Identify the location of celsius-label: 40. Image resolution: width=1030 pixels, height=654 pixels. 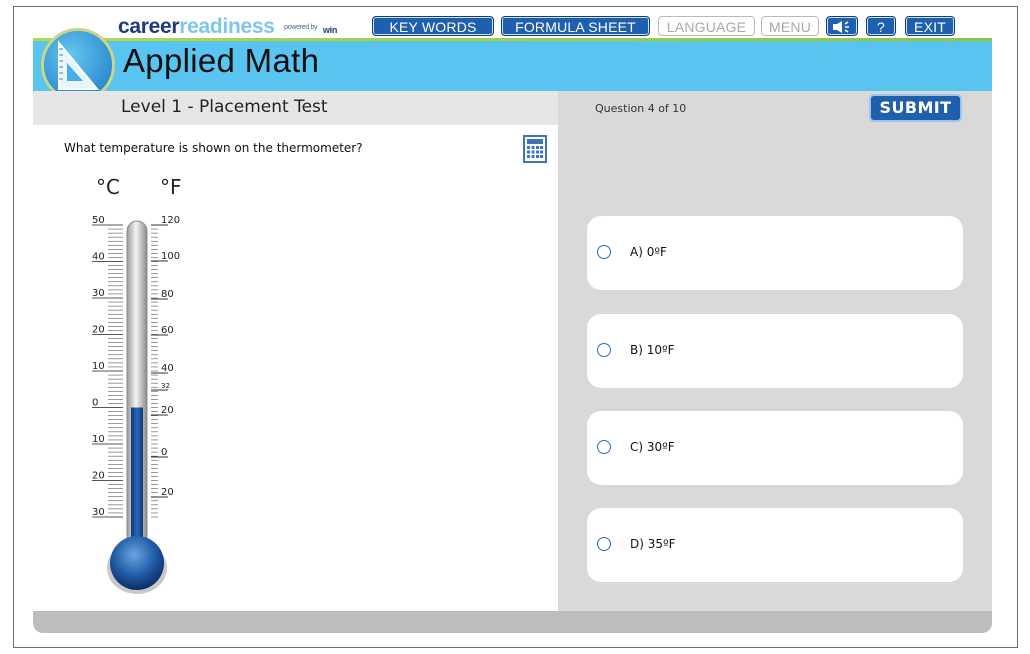
(98, 257).